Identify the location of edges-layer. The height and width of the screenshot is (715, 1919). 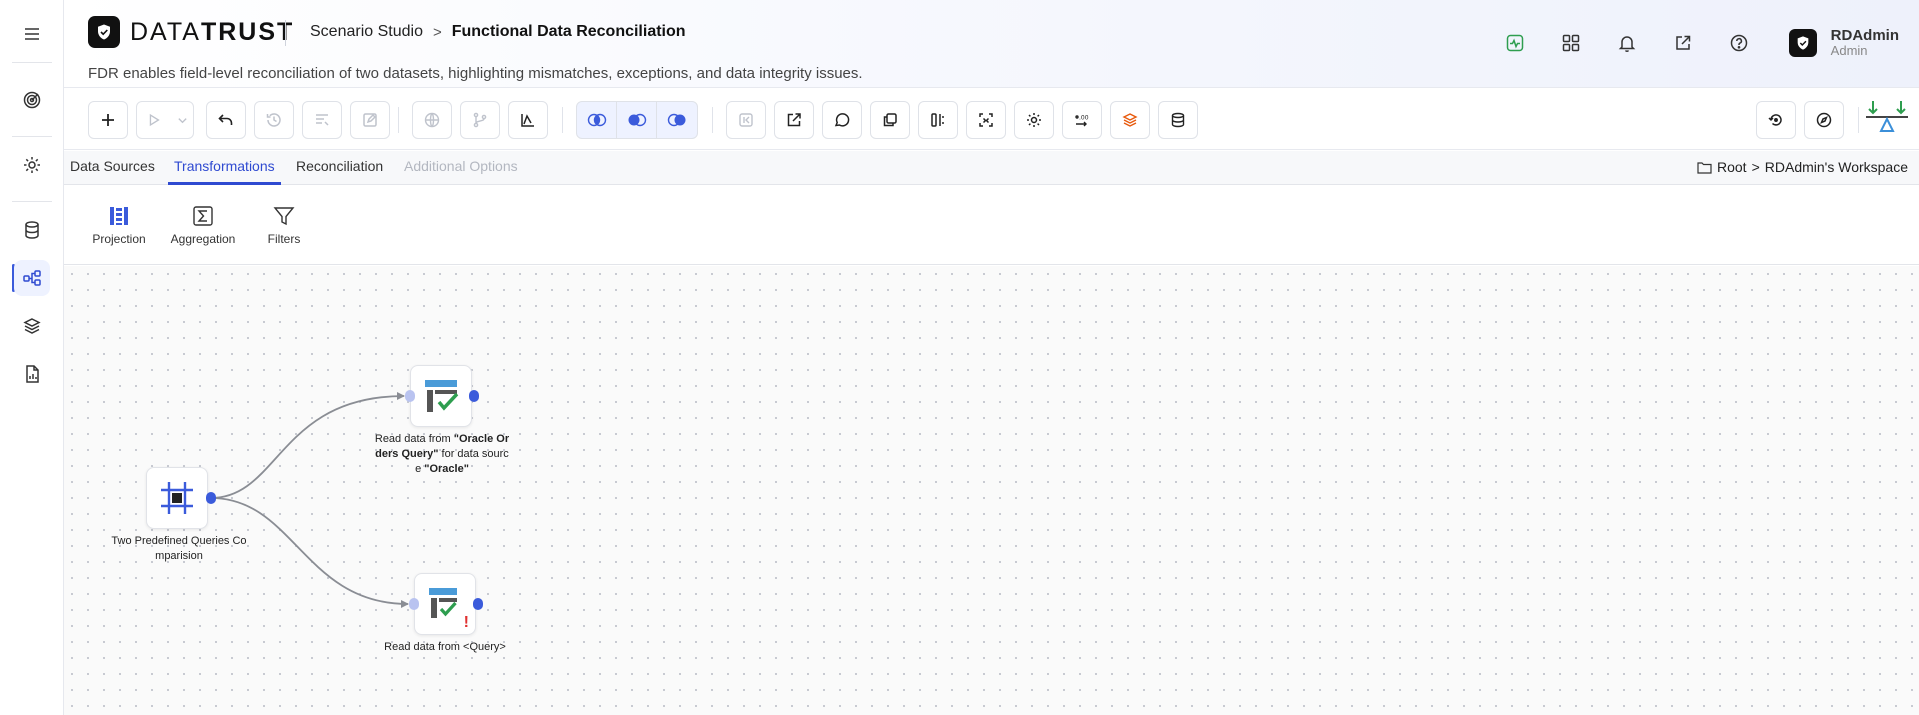
(309, 500).